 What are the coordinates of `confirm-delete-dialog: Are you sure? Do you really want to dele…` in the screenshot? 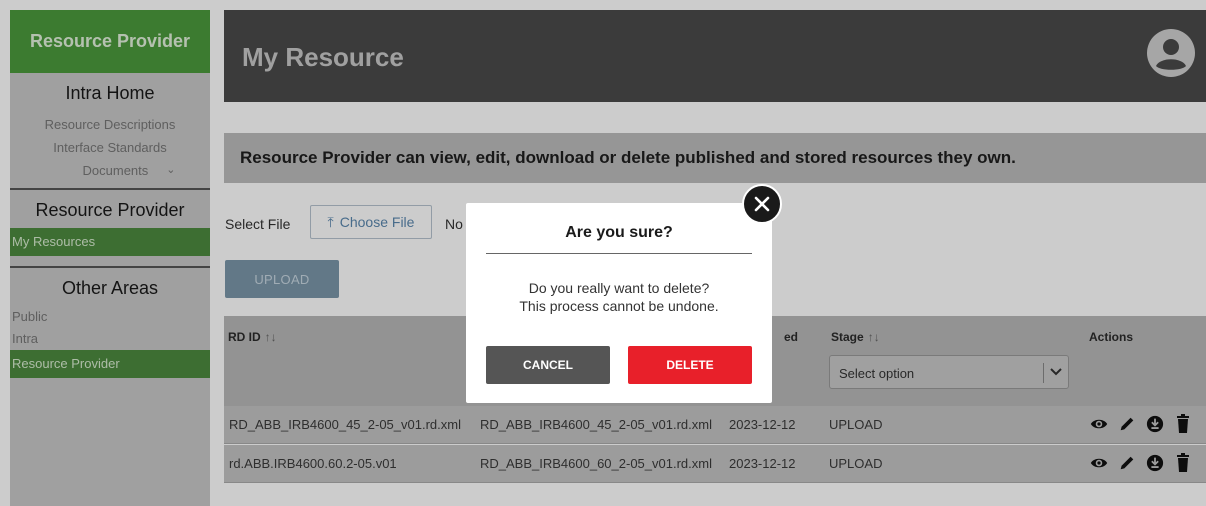 It's located at (619, 303).